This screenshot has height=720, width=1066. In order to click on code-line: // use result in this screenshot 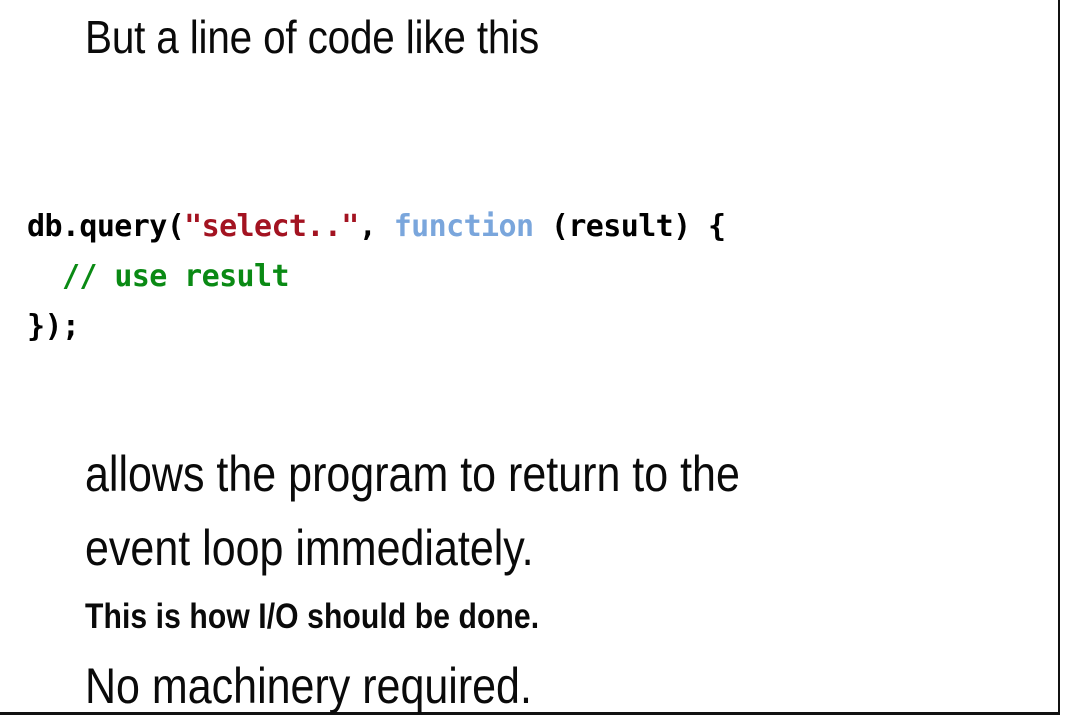, I will do `click(376, 277)`.